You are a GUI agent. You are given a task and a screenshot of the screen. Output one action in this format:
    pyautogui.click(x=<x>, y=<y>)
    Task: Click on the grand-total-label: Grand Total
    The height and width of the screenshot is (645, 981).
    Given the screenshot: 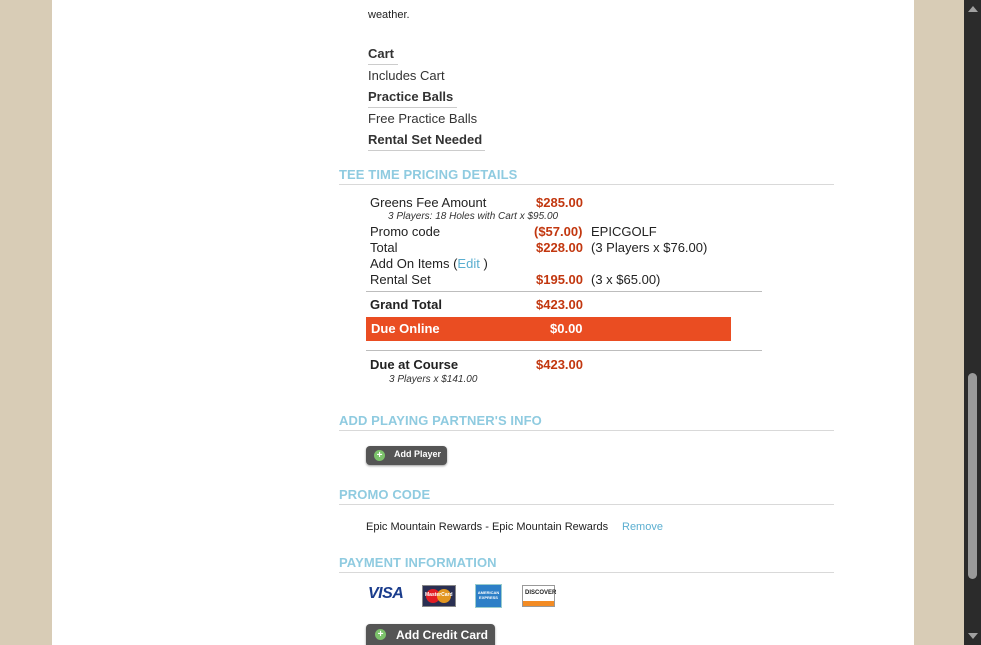 What is the action you would take?
    pyautogui.click(x=406, y=304)
    